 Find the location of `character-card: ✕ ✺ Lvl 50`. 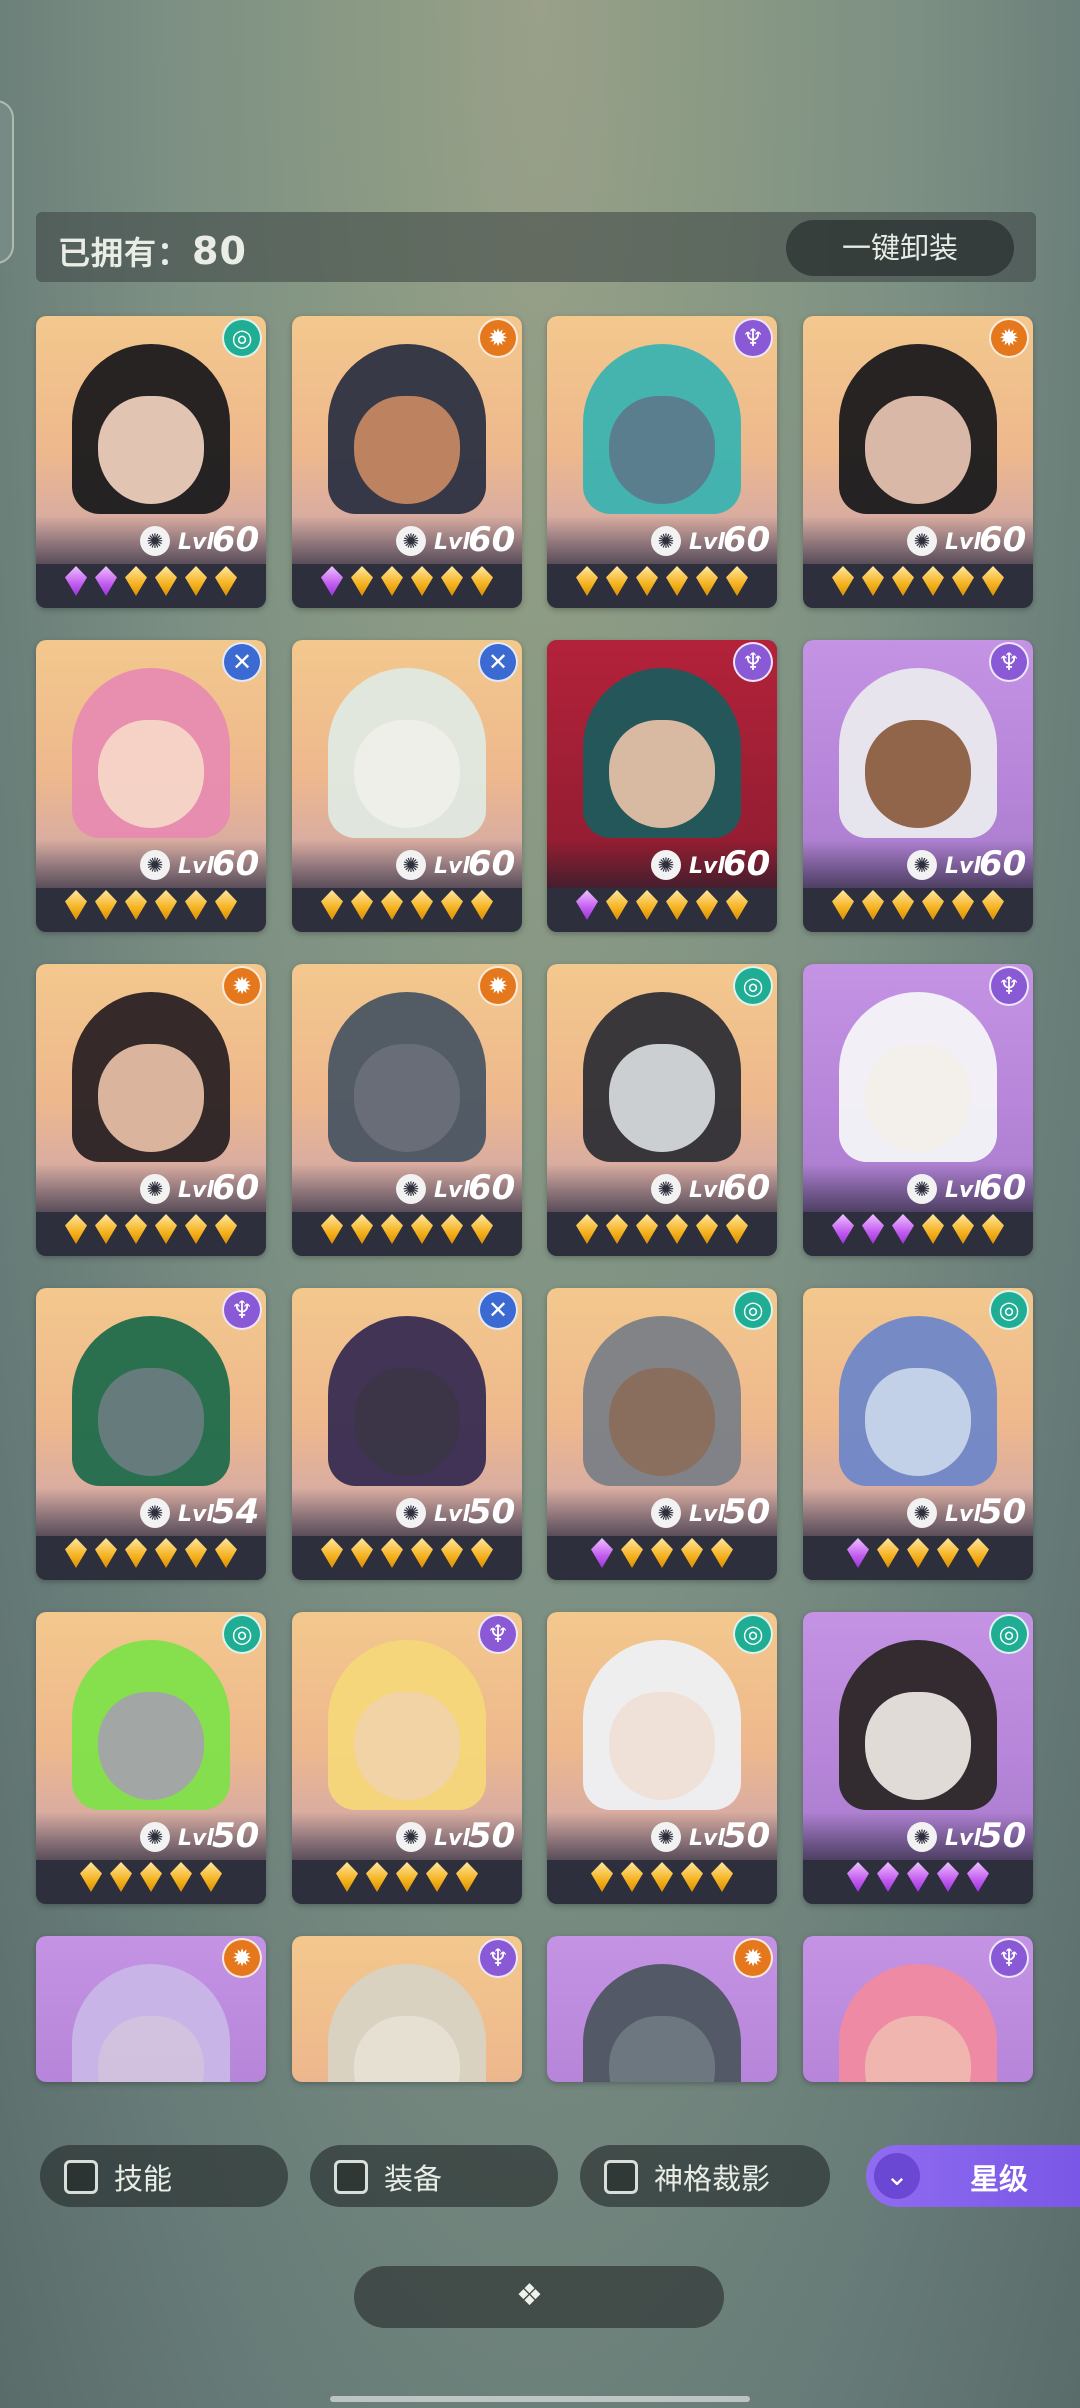

character-card: ✕ ✺ Lvl 50 is located at coordinates (407, 1434).